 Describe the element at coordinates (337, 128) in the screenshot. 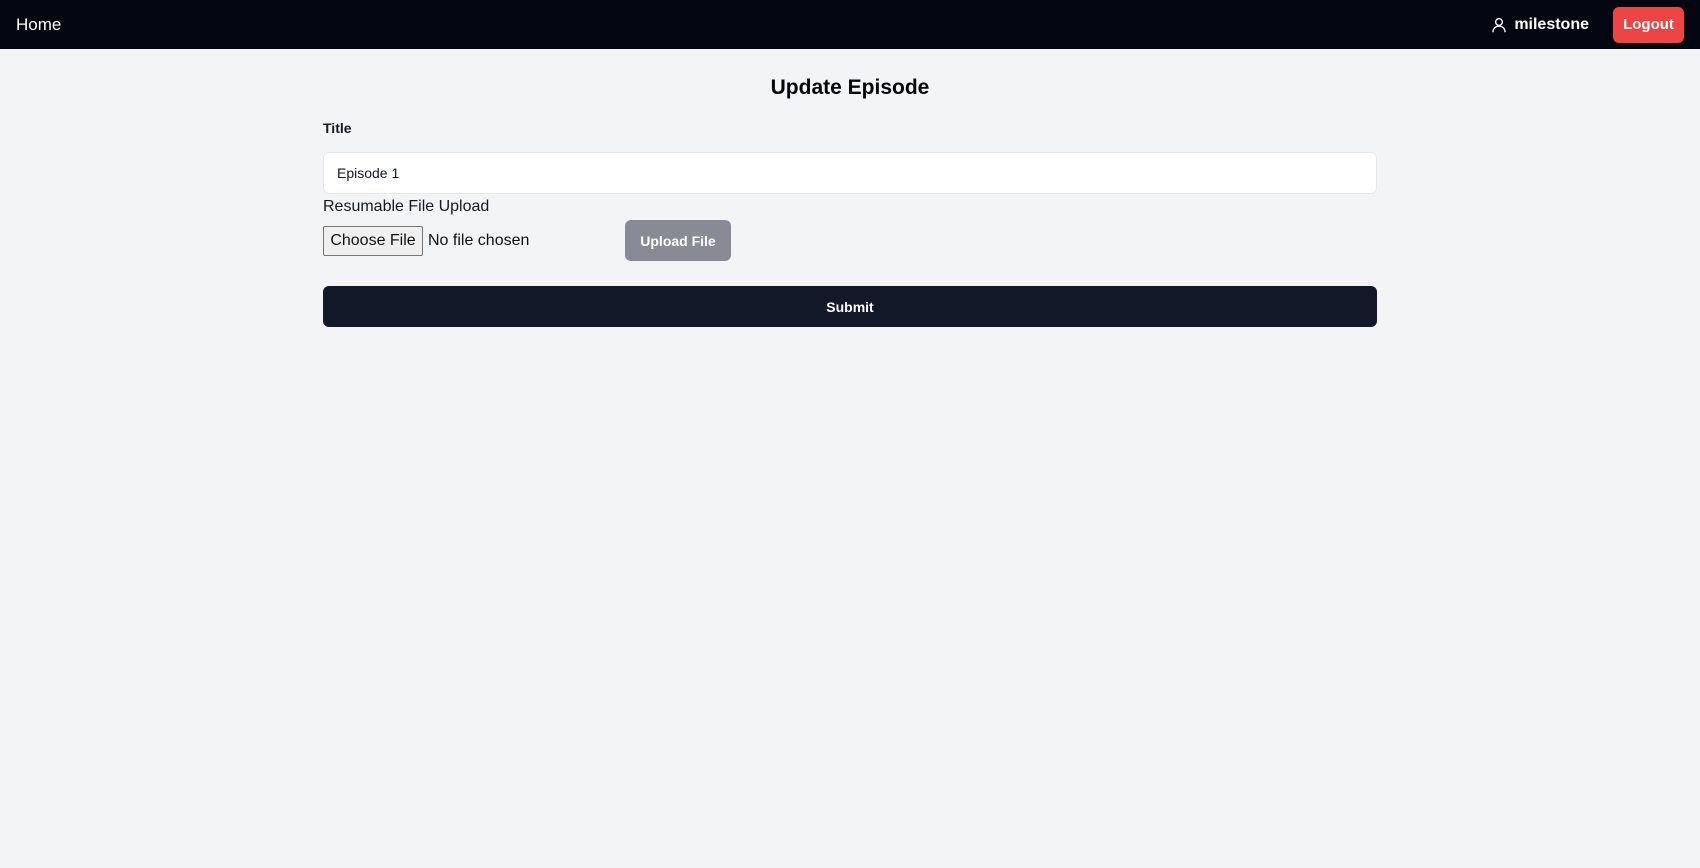

I see `title-field-label: Title` at that location.